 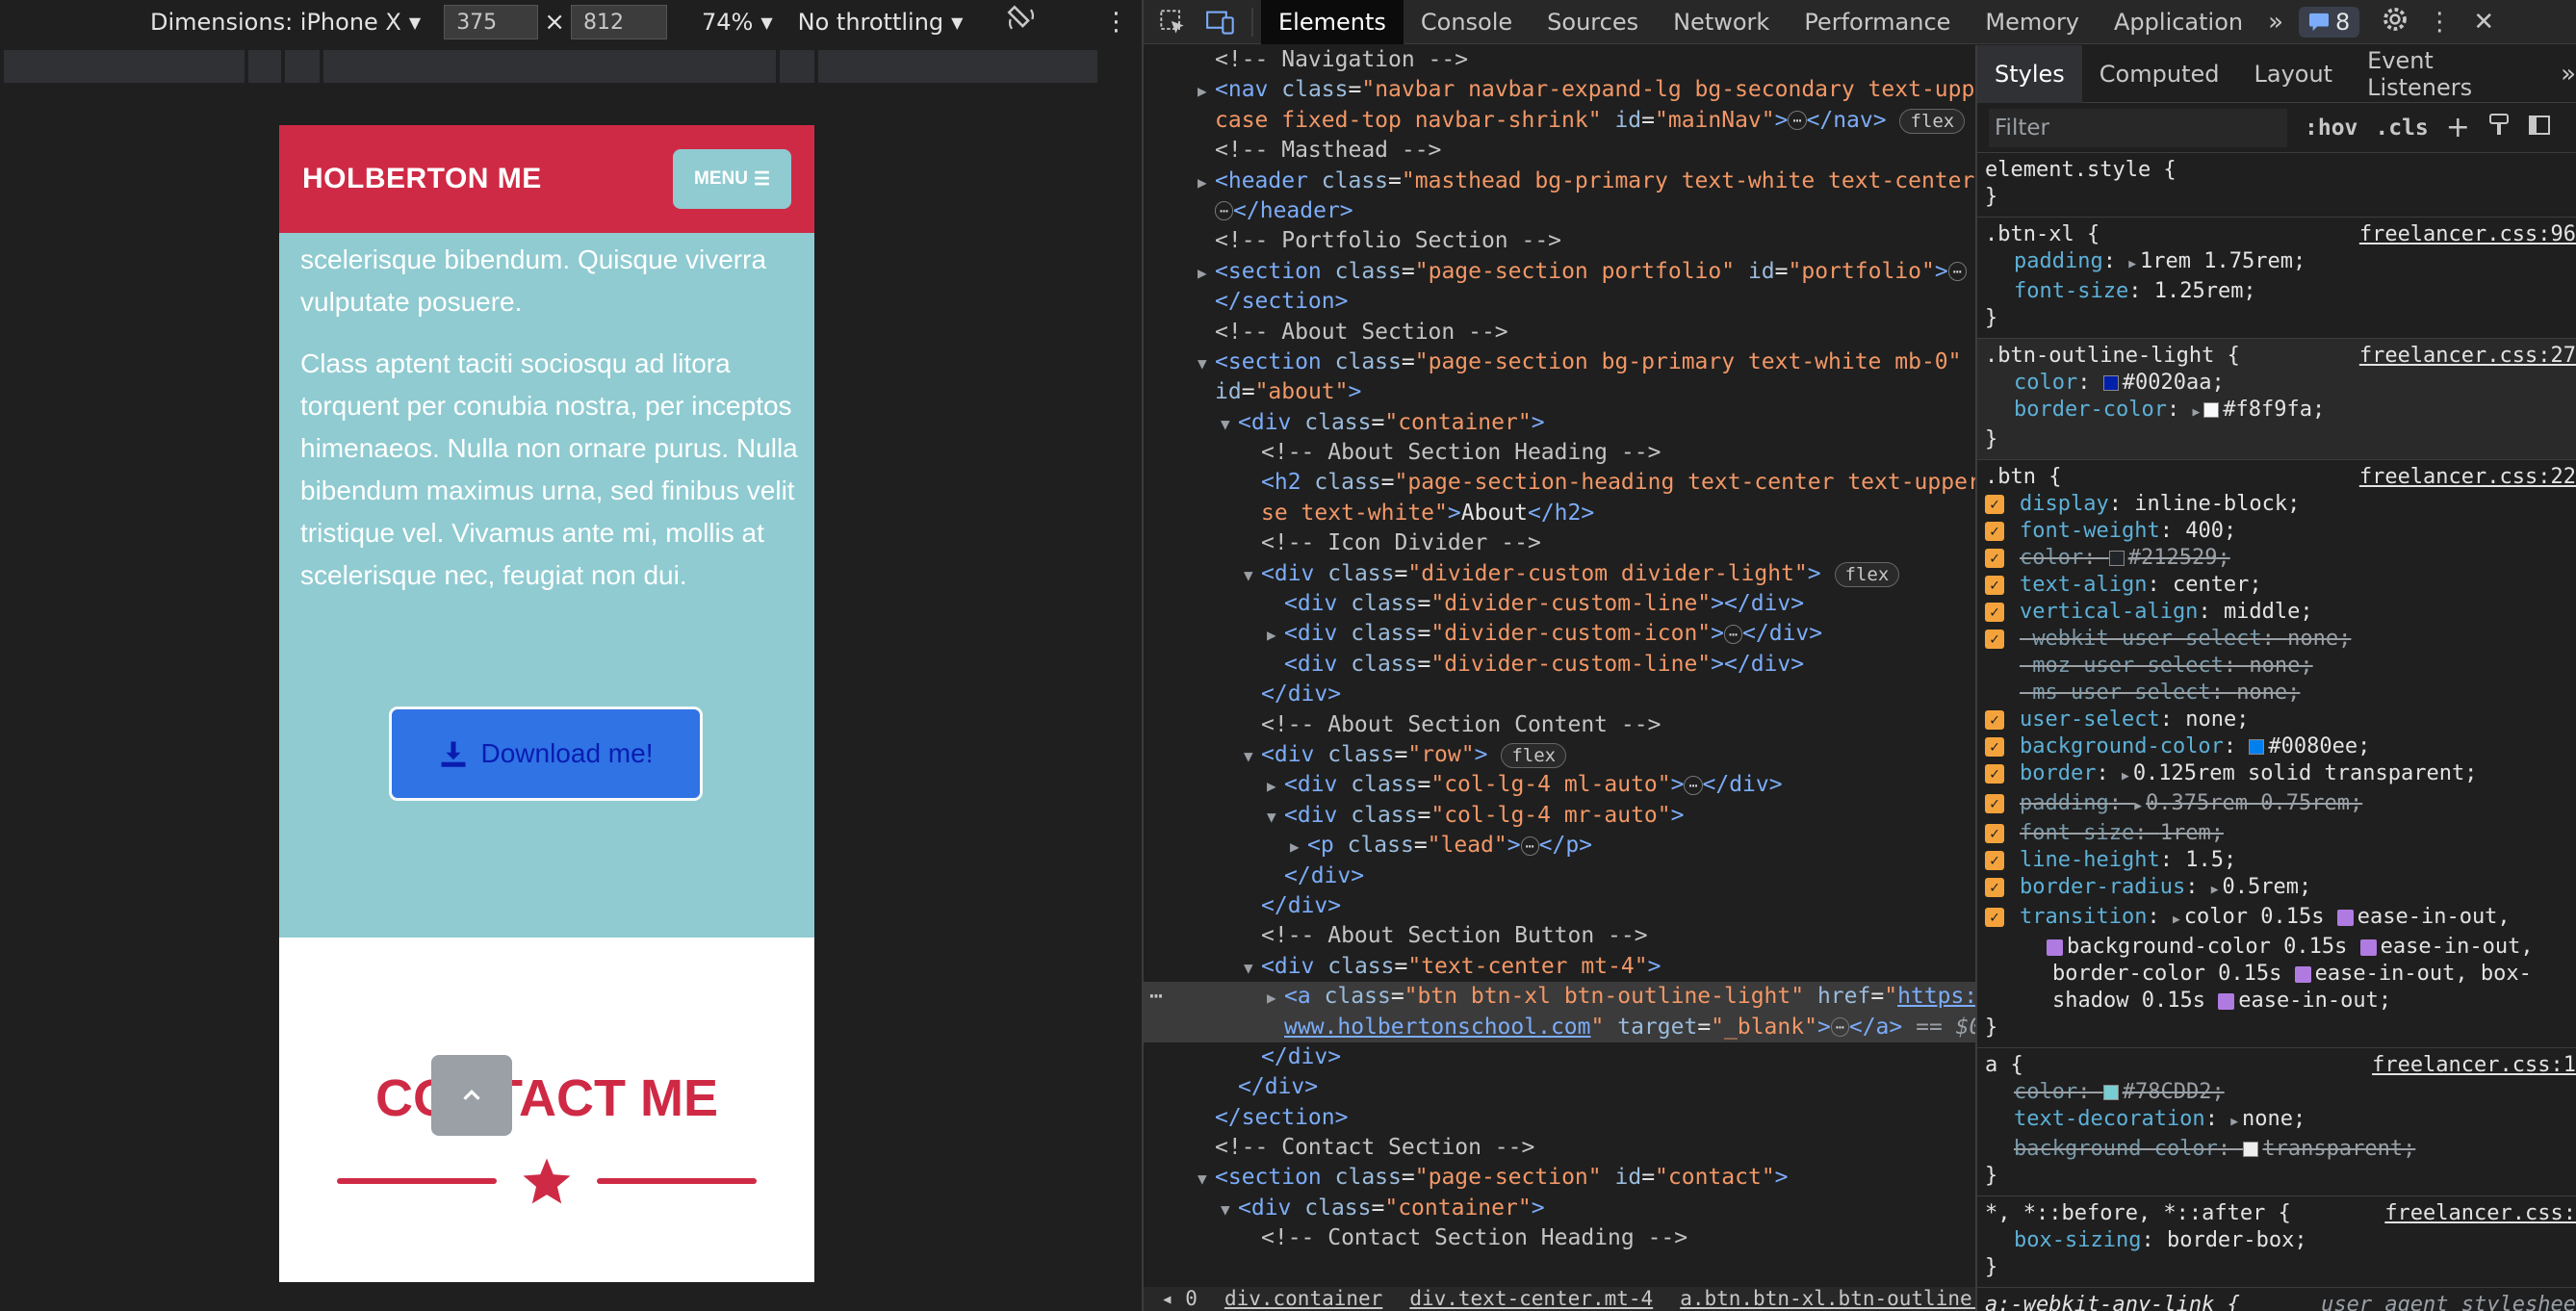 I want to click on source-link: freelancer.css:27, so click(x=2467, y=356).